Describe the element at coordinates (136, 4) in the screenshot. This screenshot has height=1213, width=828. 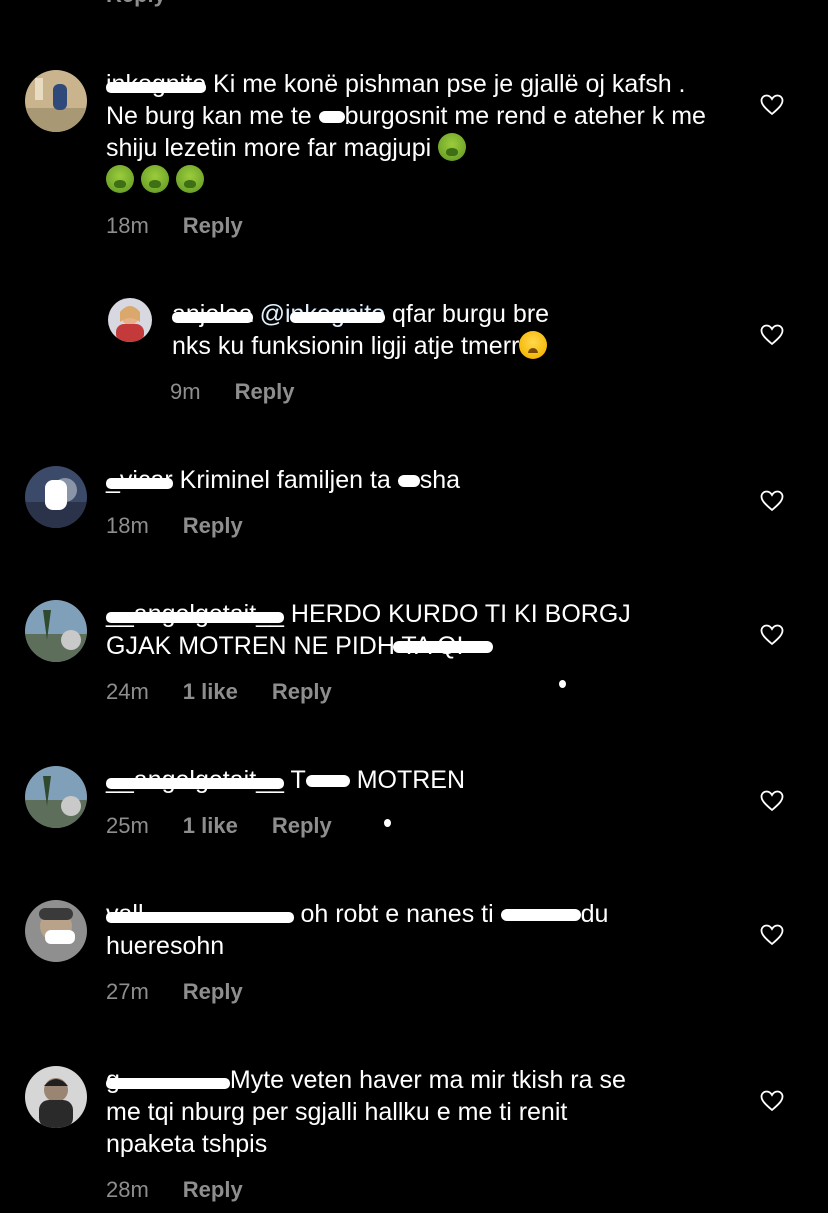
I see `top-reply-fragment: Reply` at that location.